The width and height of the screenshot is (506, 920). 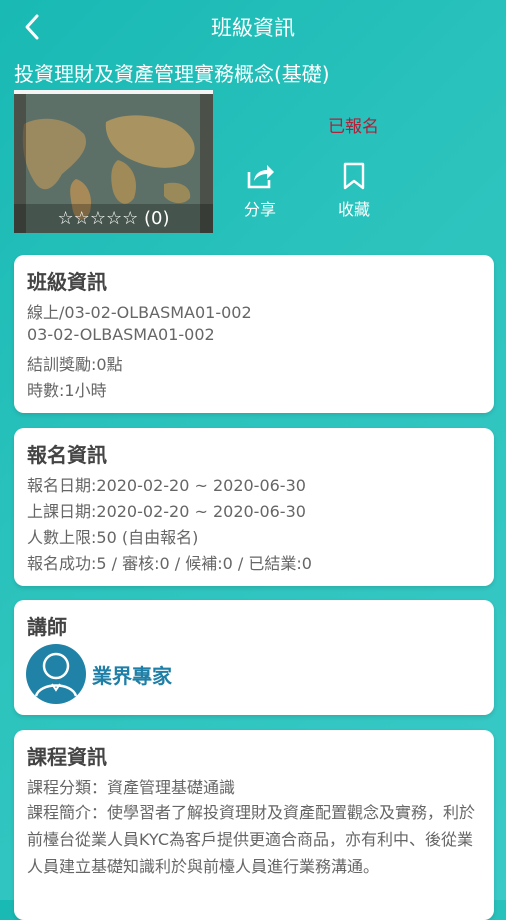 What do you see at coordinates (353, 127) in the screenshot?
I see `status-badge: 已報名` at bounding box center [353, 127].